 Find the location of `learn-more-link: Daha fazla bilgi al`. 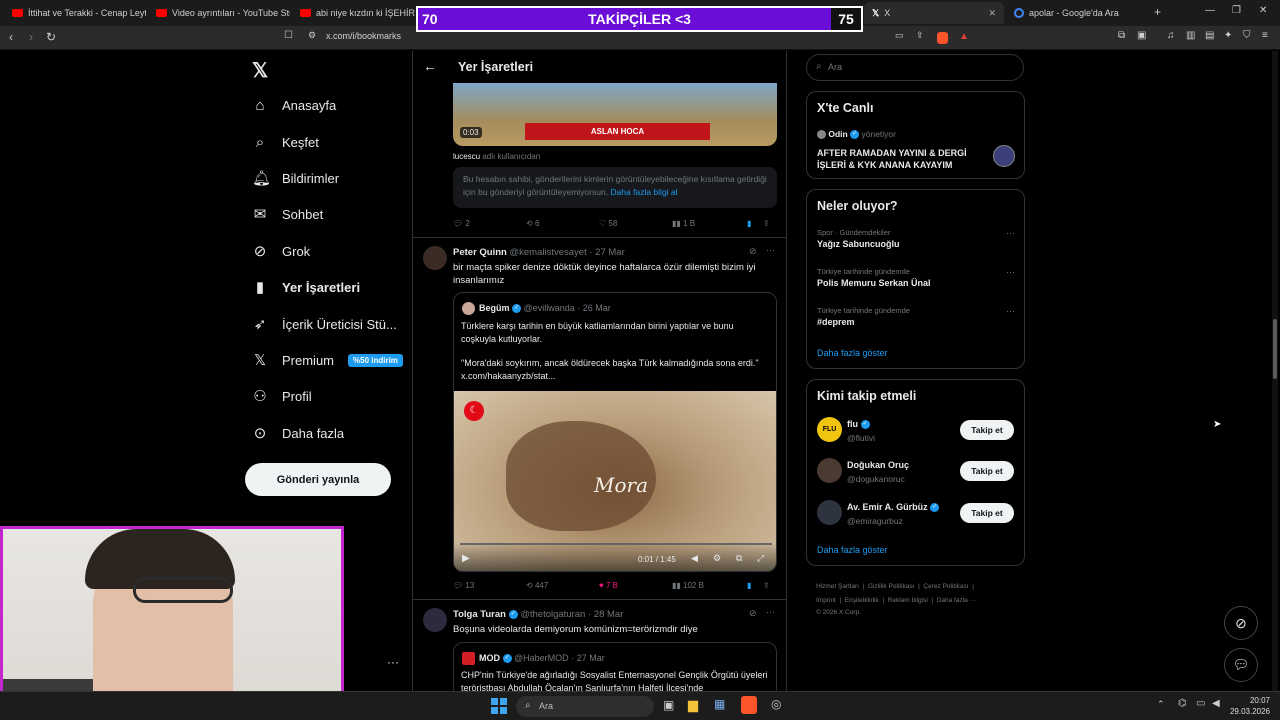

learn-more-link: Daha fazla bilgi al is located at coordinates (643, 192).